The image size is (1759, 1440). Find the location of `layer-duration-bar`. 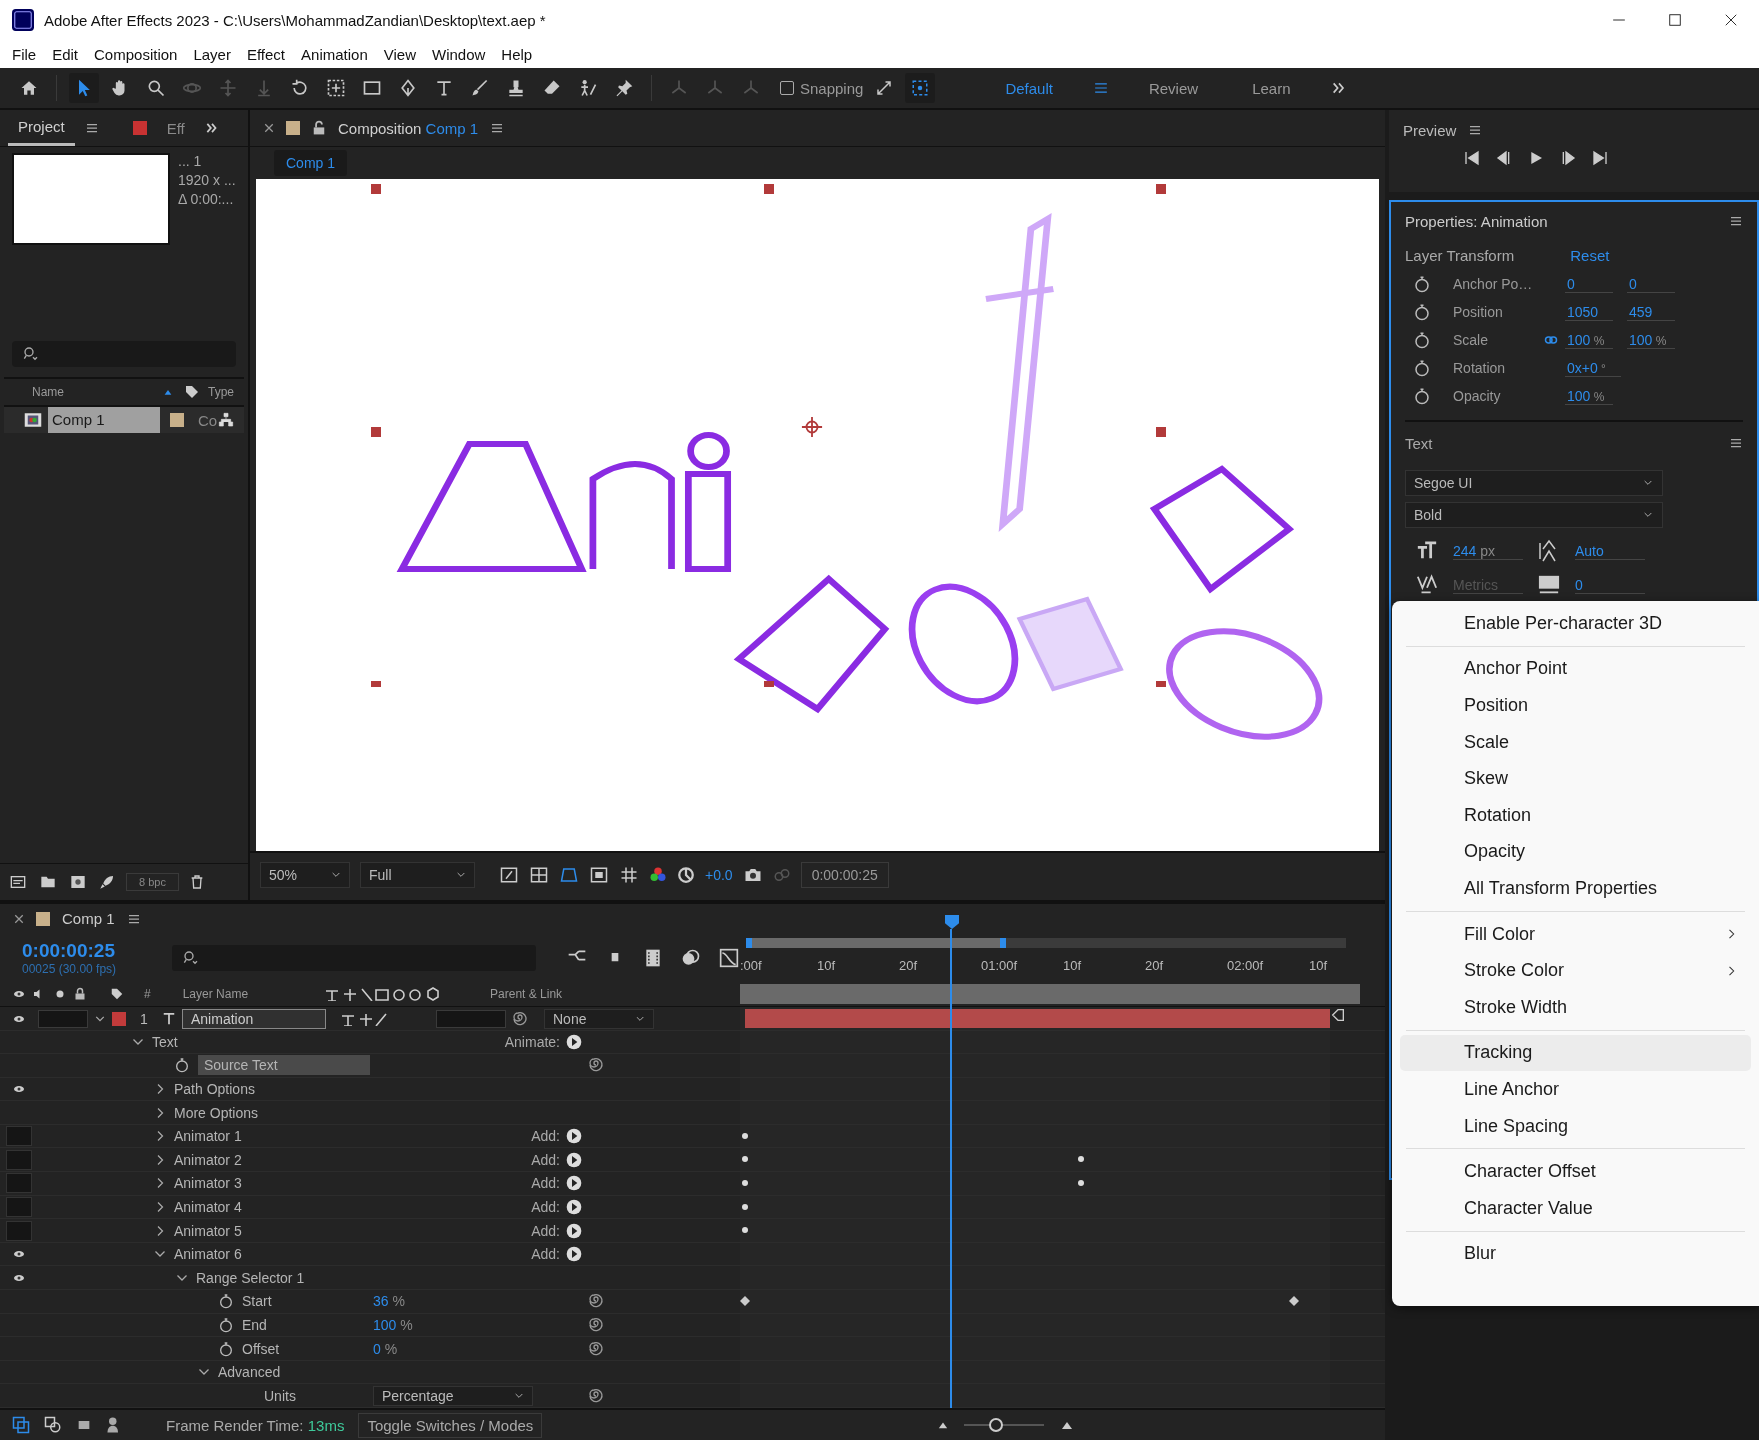

layer-duration-bar is located at coordinates (1037, 1018).